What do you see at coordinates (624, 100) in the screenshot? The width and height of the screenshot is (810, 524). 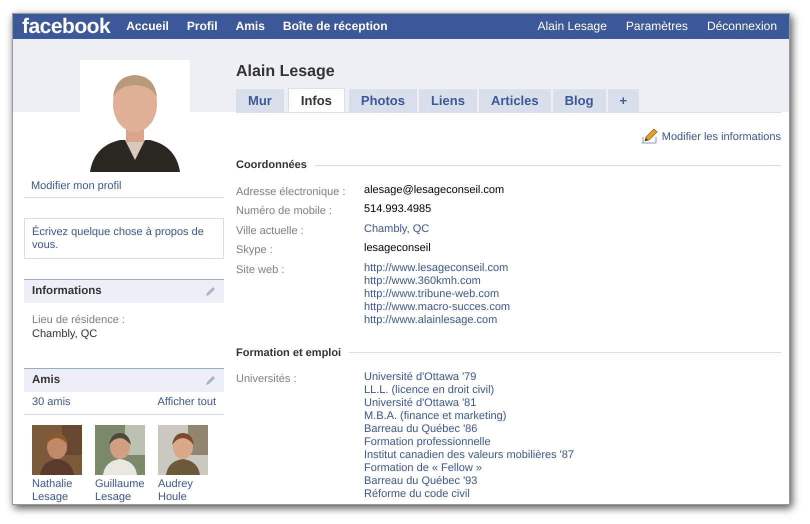 I see `tab: +` at bounding box center [624, 100].